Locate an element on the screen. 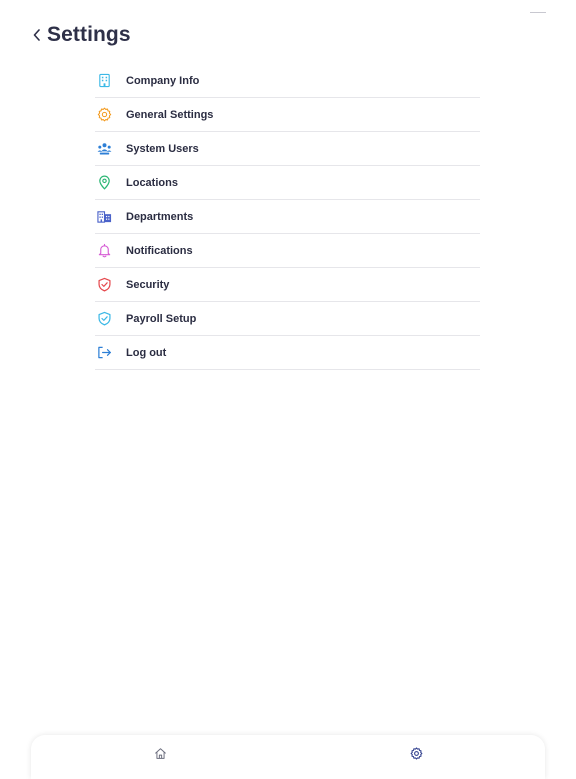 Image resolution: width=576 pixels, height=779 pixels. chevron-left-icon is located at coordinates (36, 35).